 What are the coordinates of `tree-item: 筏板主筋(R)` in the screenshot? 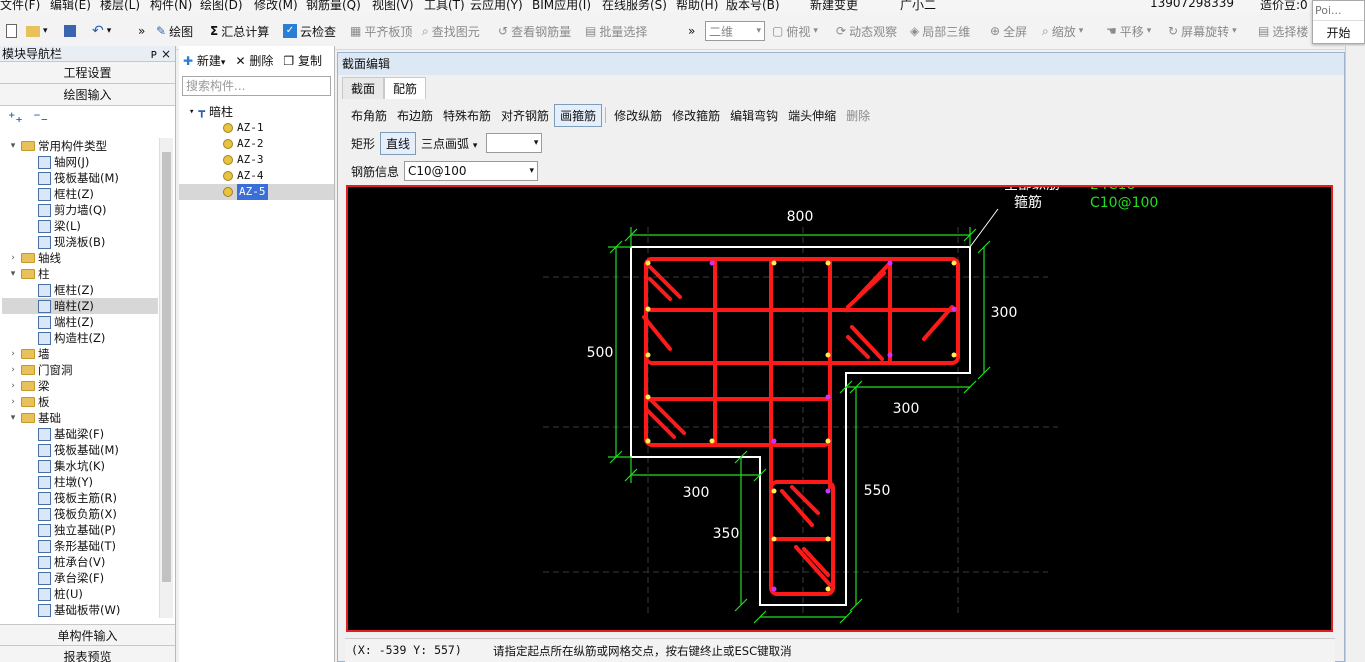 It's located at (80, 498).